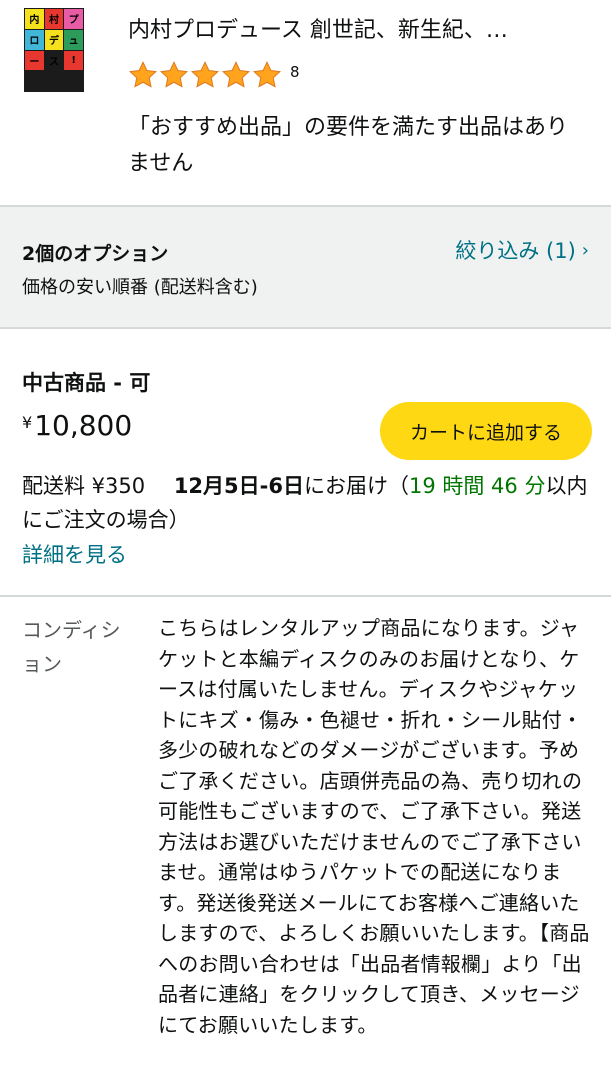 The width and height of the screenshot is (611, 1080). What do you see at coordinates (84, 486) in the screenshot?
I see `delivery-fee: 配送料 ¥350` at bounding box center [84, 486].